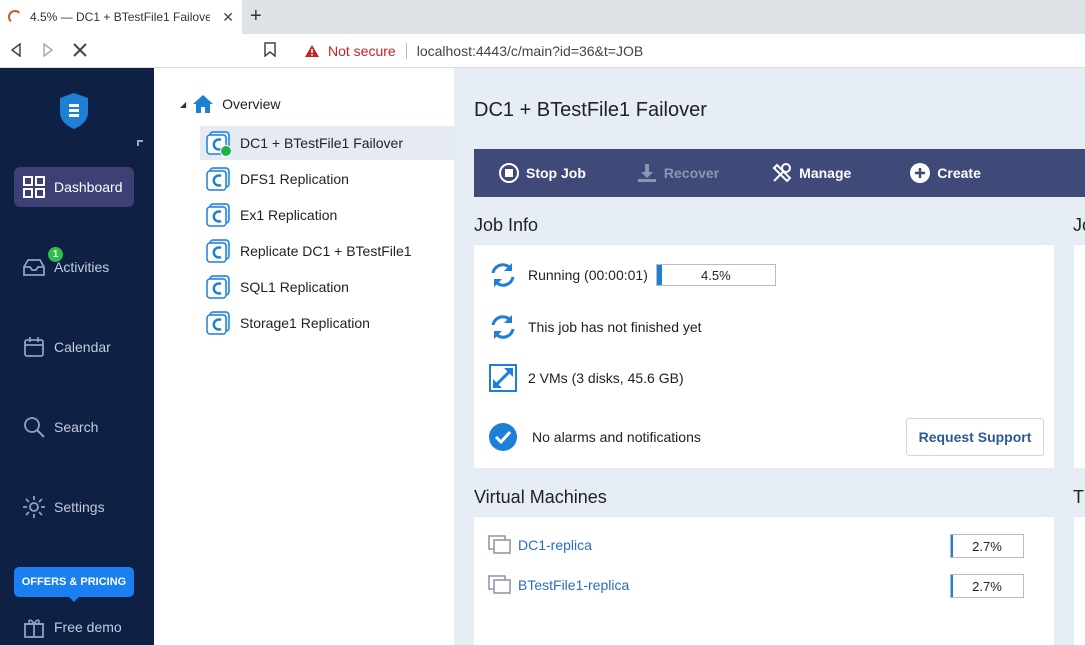 Image resolution: width=1085 pixels, height=645 pixels. I want to click on virtual-machines-card: DC1-replica 2.7% BTestFile1-replica 2.7%, so click(764, 581).